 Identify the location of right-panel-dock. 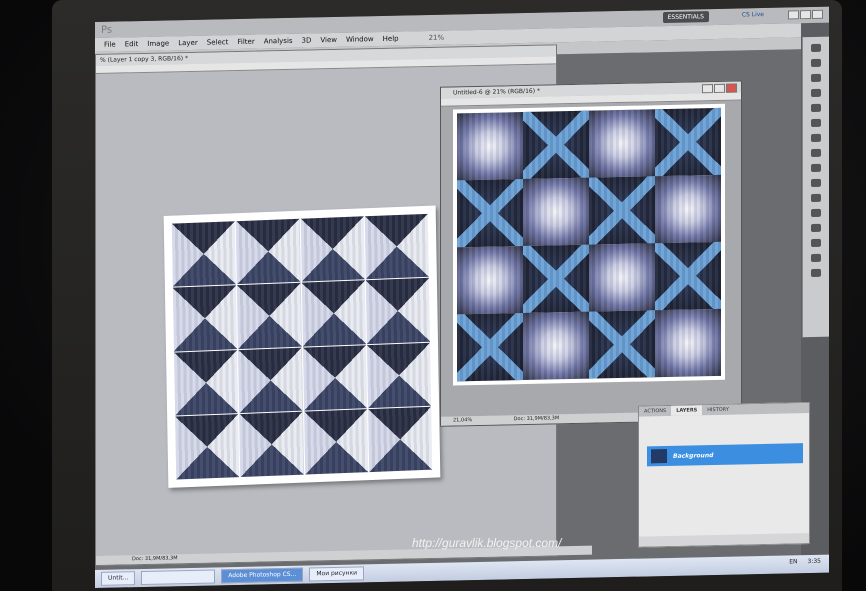
(815, 187).